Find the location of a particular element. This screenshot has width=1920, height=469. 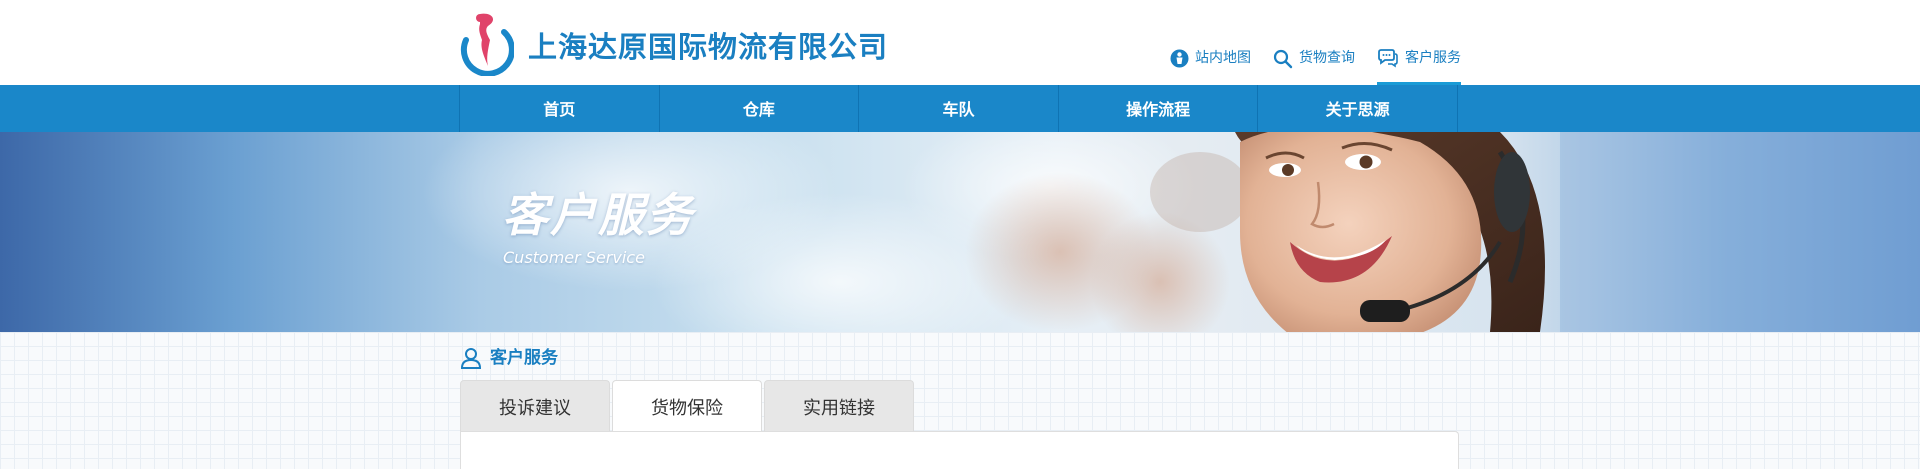

main-nav: 首页 仓库 车队 操作流程 关于思源 is located at coordinates (960, 108).